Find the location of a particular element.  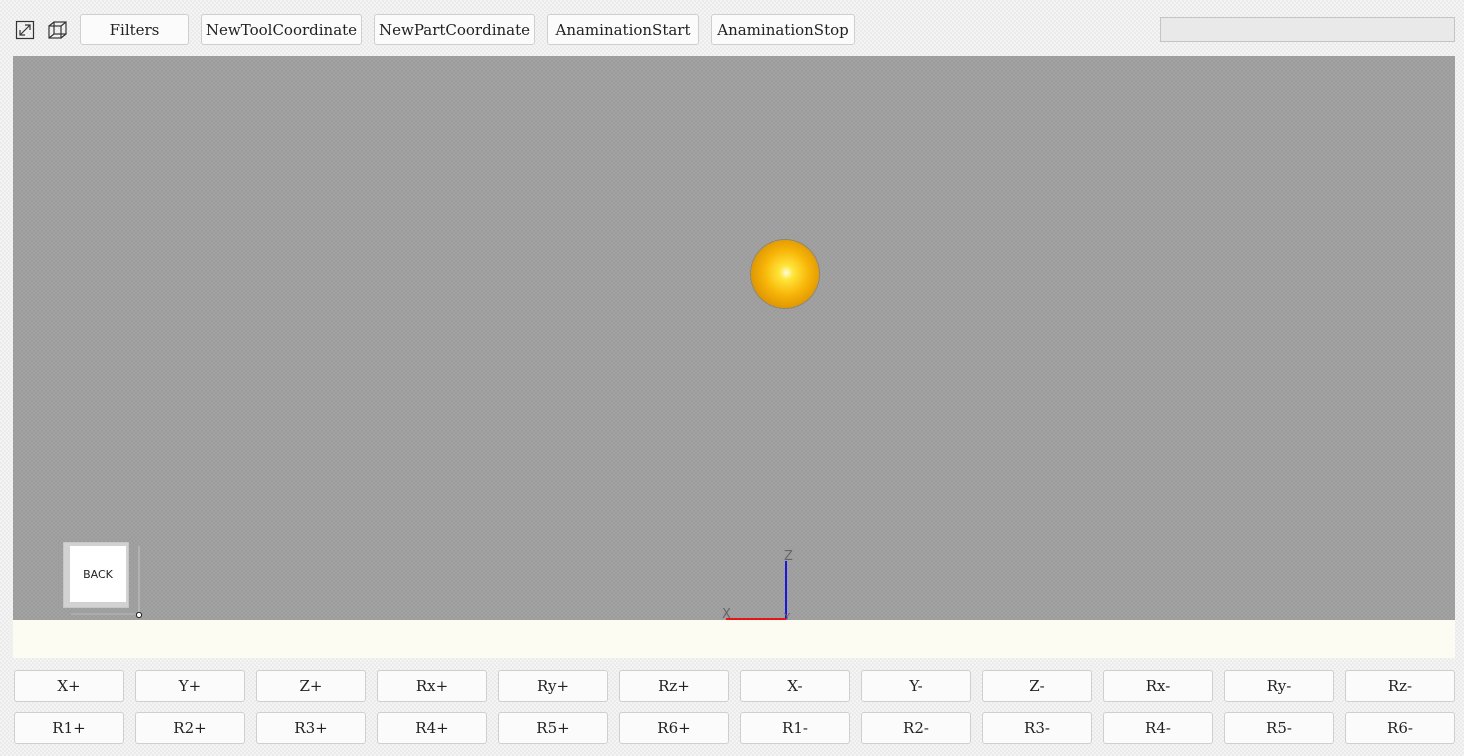

jog-r6-minus-button: R6- is located at coordinates (1400, 728).